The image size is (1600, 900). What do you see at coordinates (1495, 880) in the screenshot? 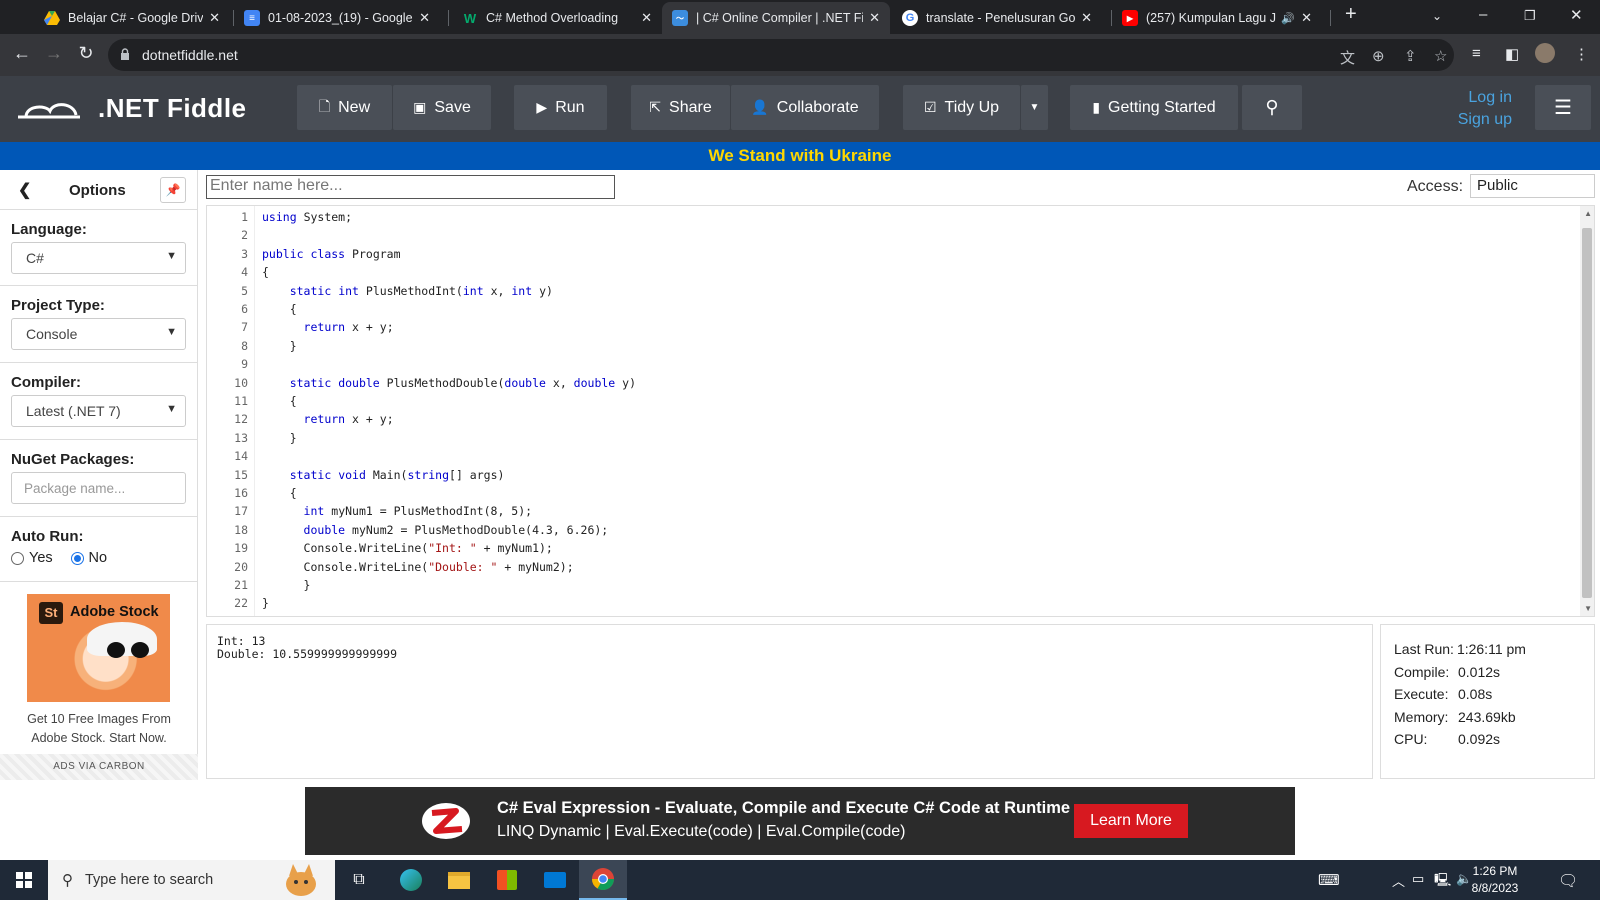
I see `system-clock: 1:26 PM 8/8/2023` at bounding box center [1495, 880].